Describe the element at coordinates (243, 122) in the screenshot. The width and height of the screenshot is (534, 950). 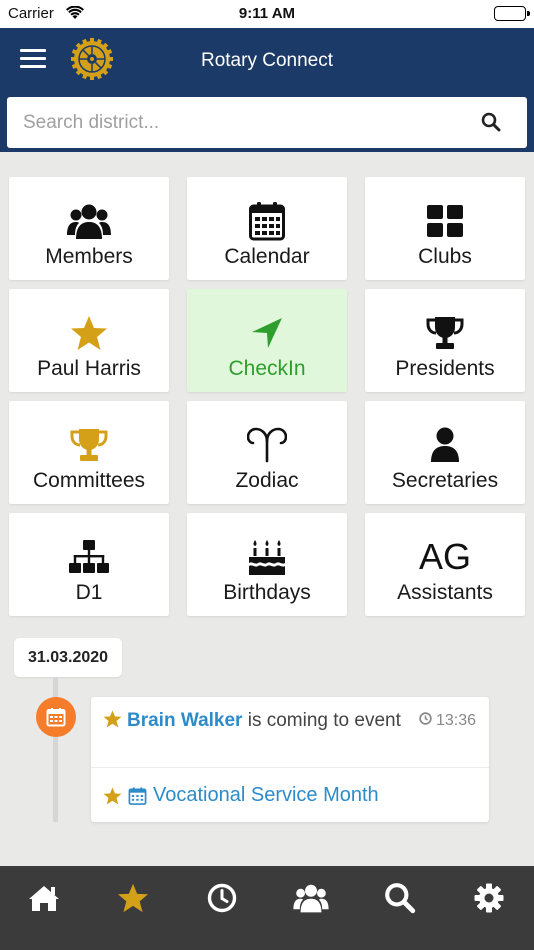
I see `district-search-input` at that location.